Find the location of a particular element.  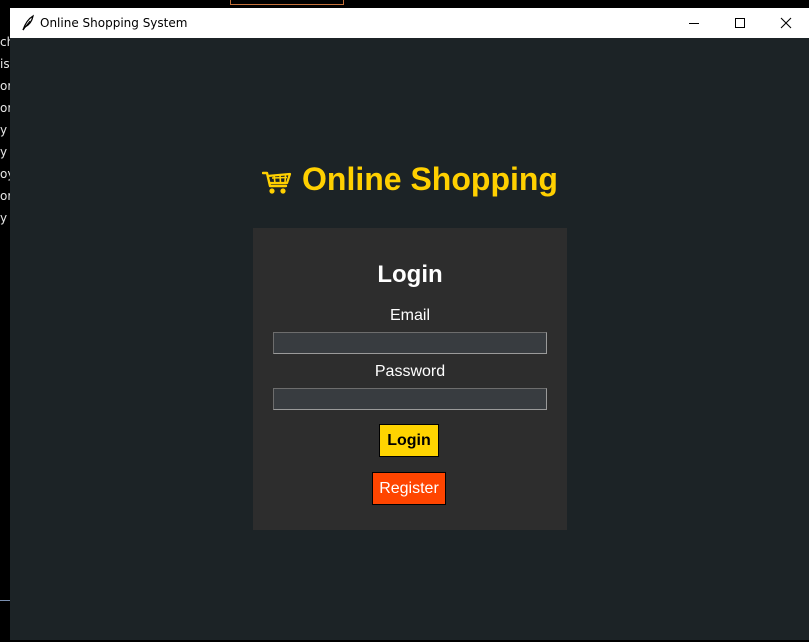

app-title: Online Shopping is located at coordinates (430, 178).